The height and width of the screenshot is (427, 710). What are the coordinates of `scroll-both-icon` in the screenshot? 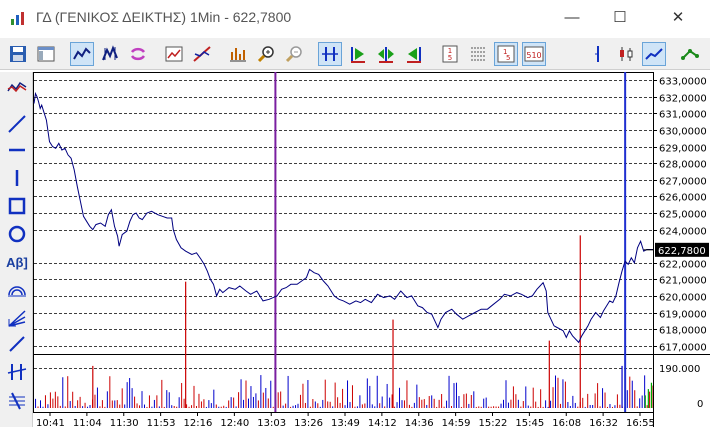 It's located at (330, 54).